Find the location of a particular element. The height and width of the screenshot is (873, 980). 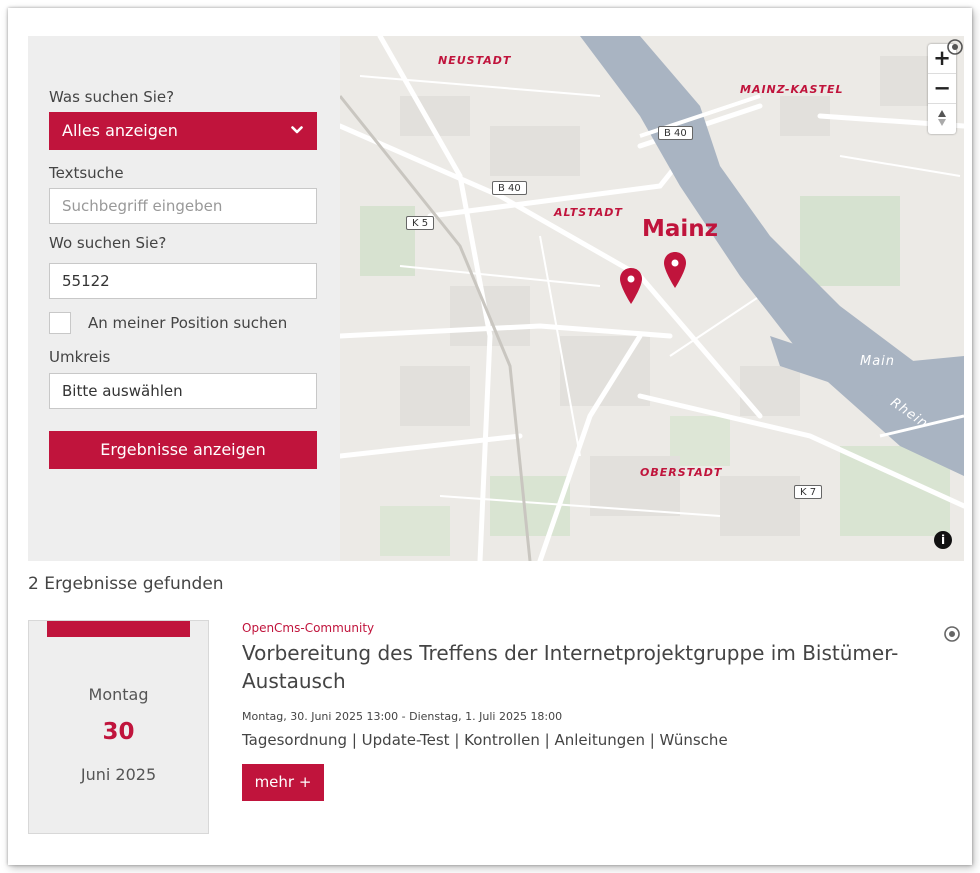

show-on-map-icon is located at coordinates (952, 634).